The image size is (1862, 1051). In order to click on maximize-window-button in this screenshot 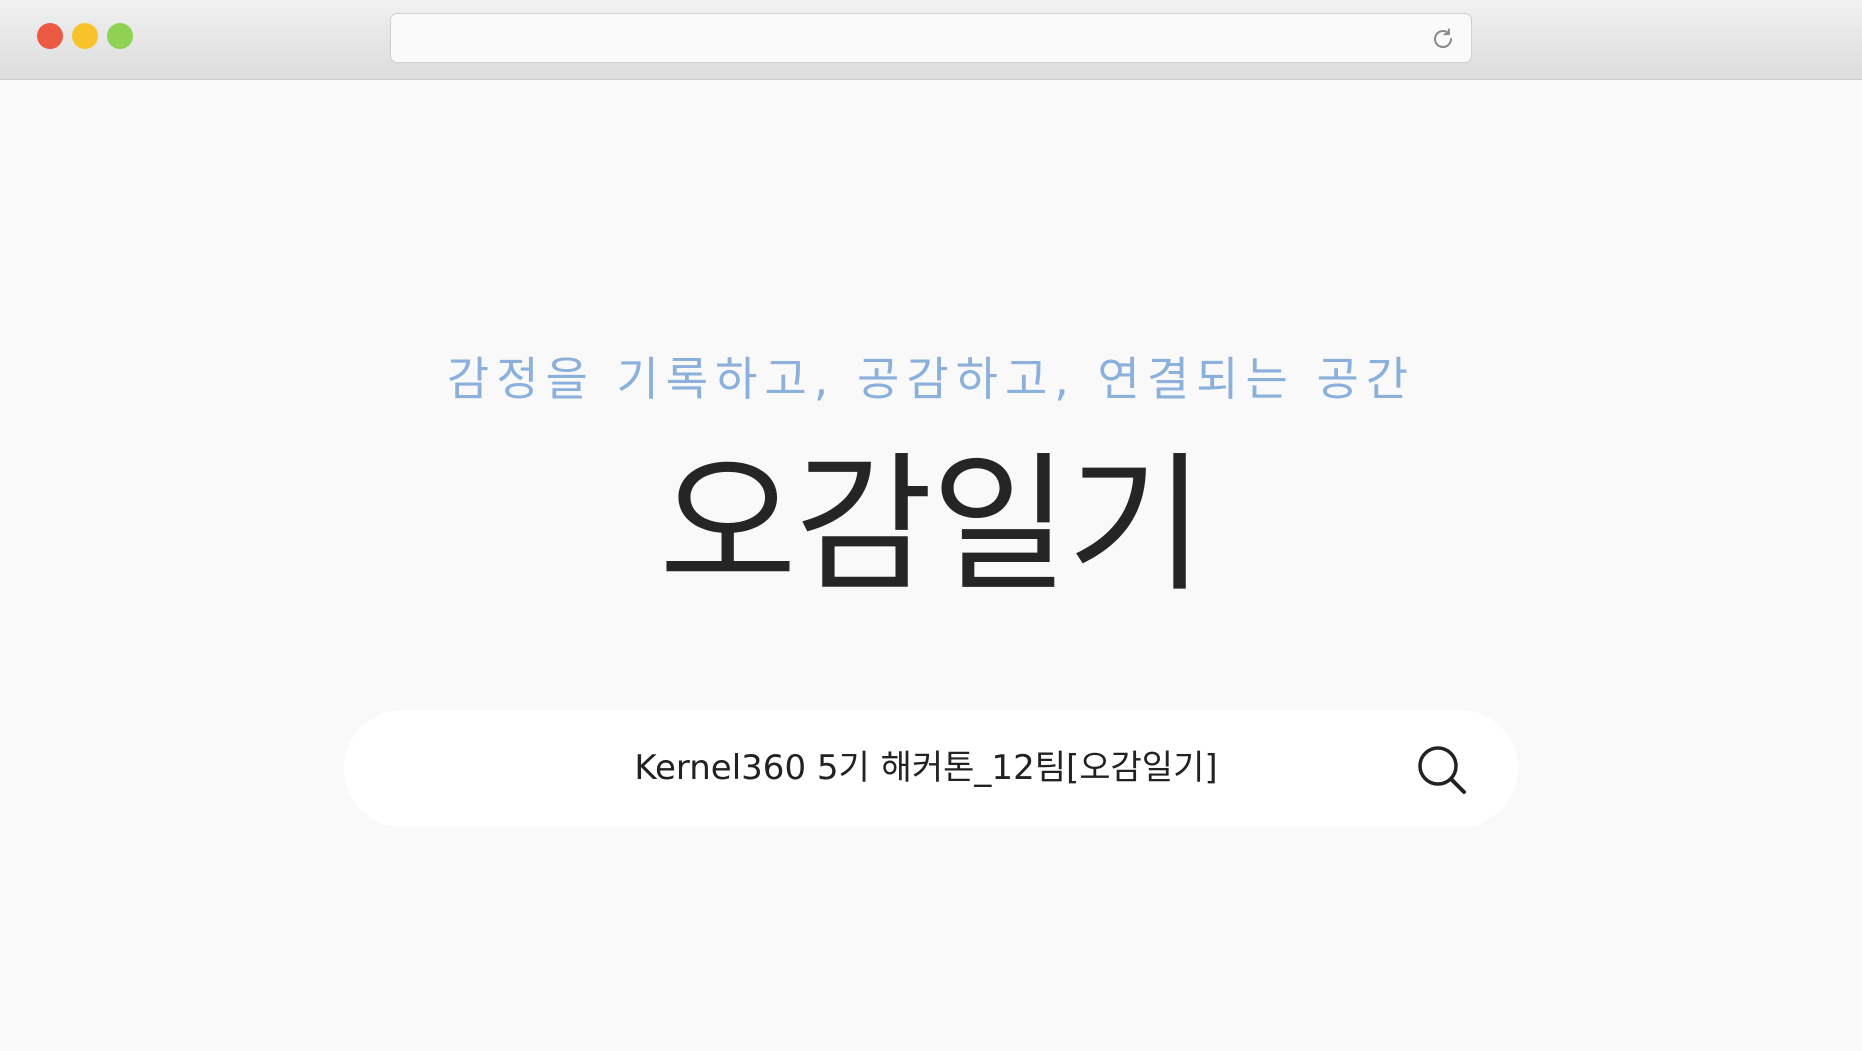, I will do `click(120, 36)`.